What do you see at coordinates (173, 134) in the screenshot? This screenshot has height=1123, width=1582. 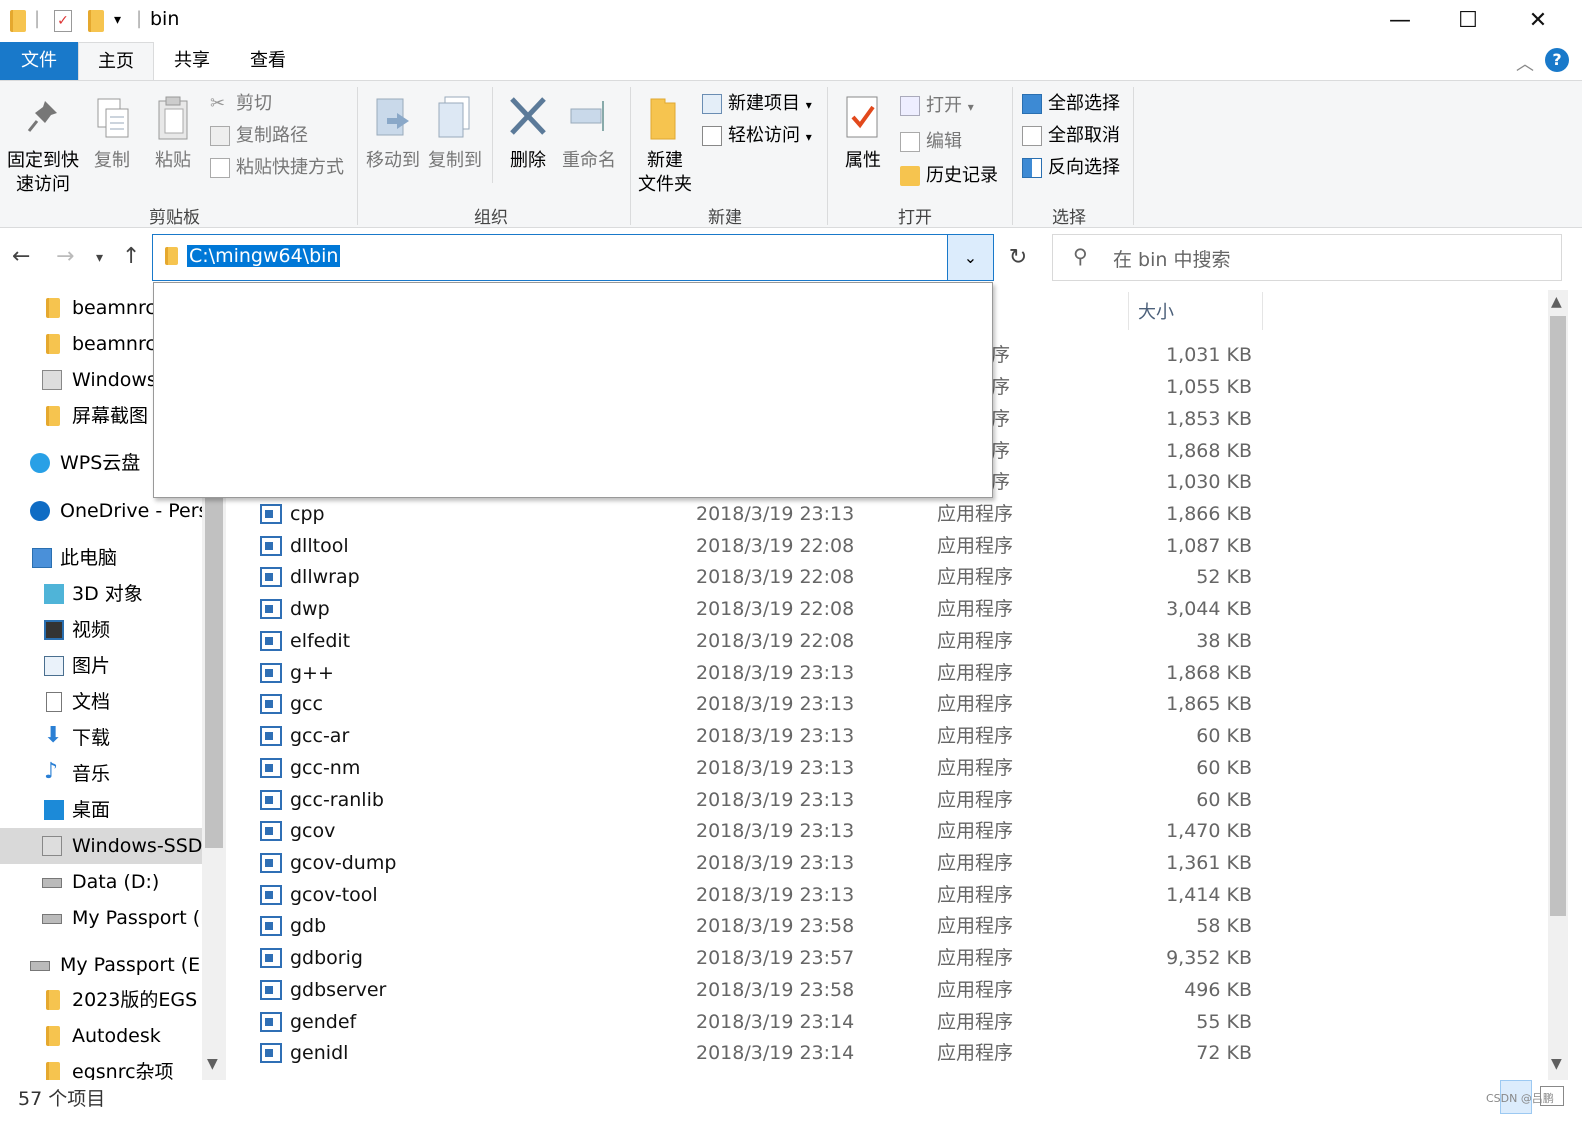 I see `paste-button: 粘贴` at bounding box center [173, 134].